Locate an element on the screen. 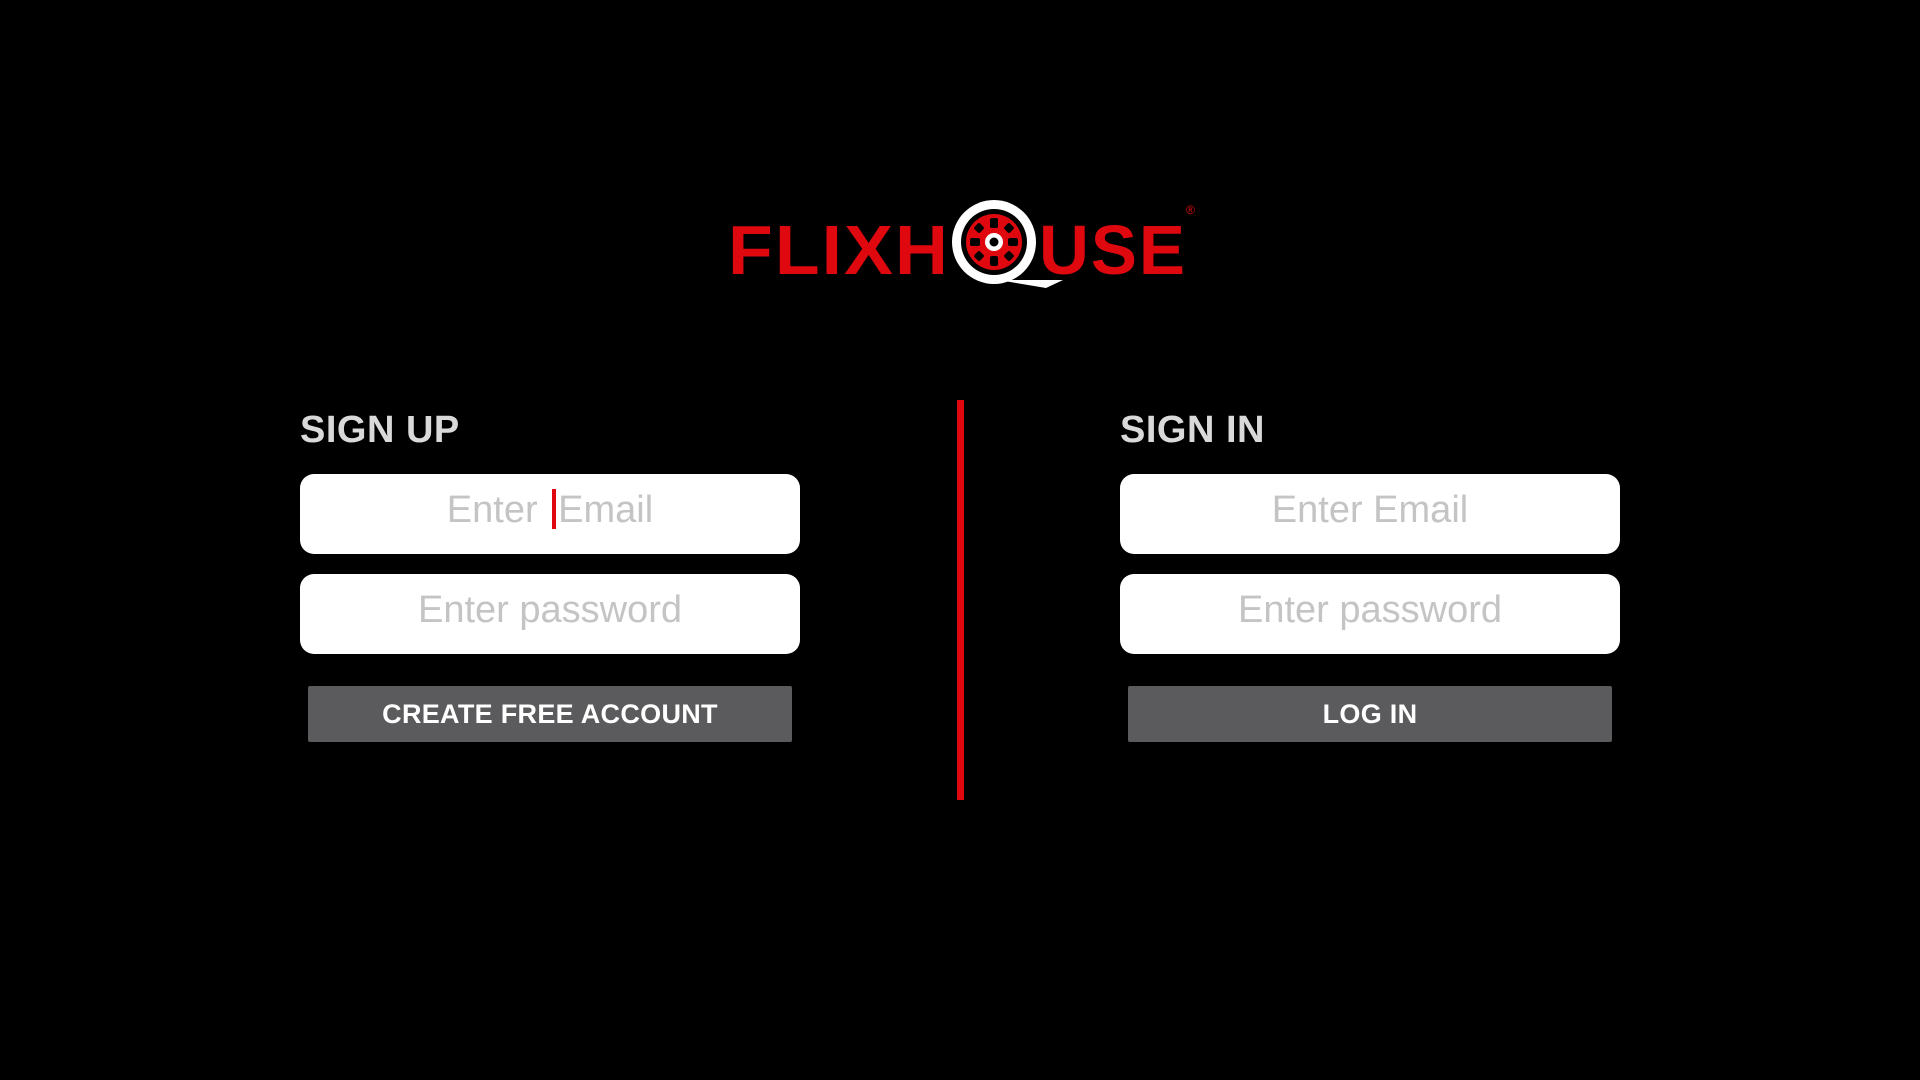 The image size is (1920, 1080). log-in-button: LOG IN is located at coordinates (1370, 714).